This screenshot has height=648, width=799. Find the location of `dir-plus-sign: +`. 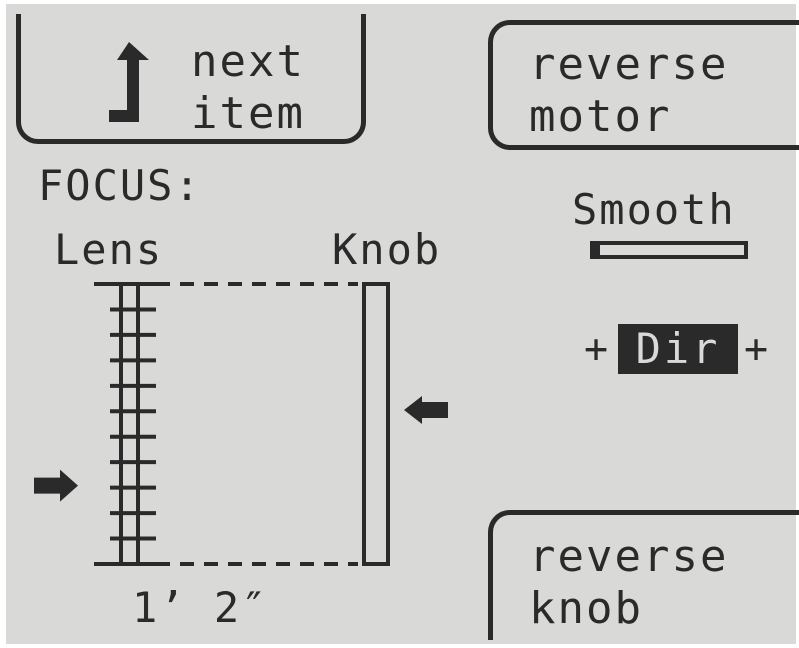

dir-plus-sign: + is located at coordinates (756, 349).